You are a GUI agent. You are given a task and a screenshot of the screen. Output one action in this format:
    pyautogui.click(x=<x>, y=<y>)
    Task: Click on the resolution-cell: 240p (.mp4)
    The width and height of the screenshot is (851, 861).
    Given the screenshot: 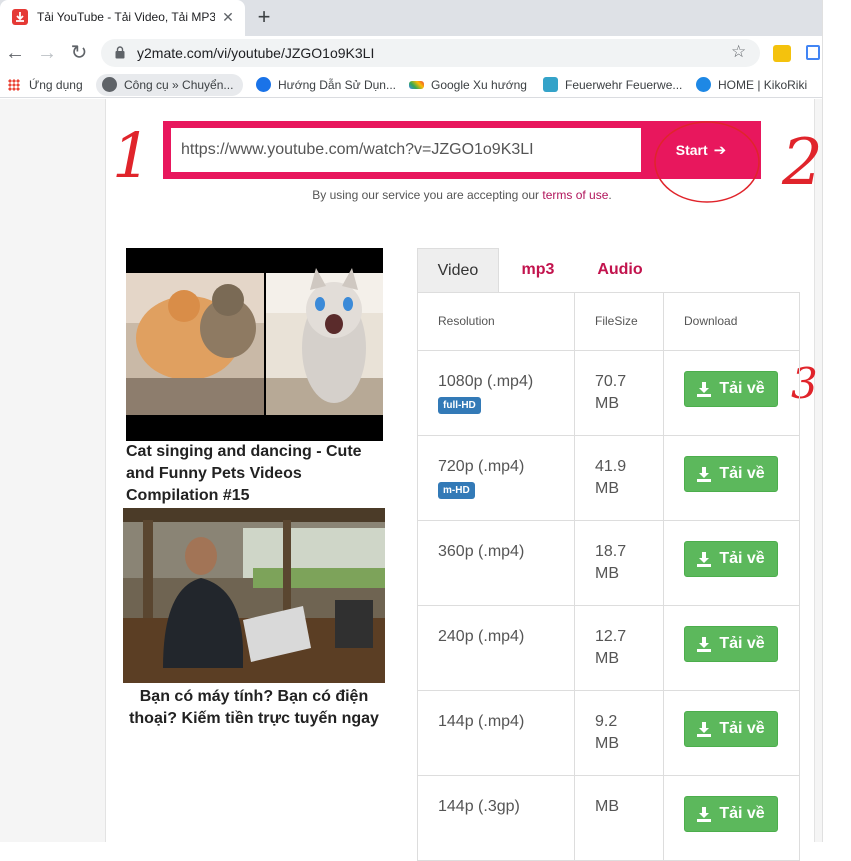 What is the action you would take?
    pyautogui.click(x=496, y=648)
    